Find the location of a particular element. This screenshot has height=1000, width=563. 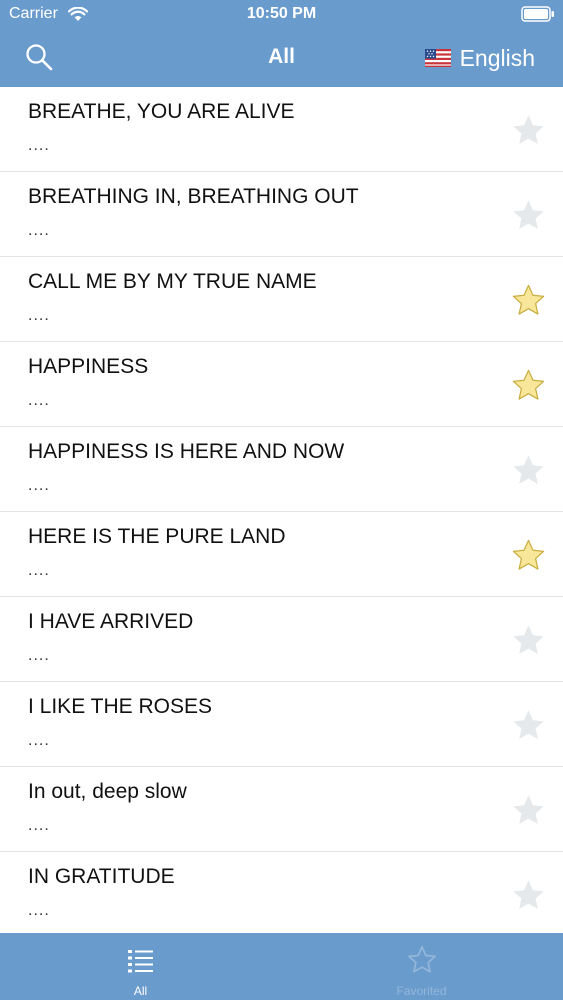

item-title: I HAVE ARRIVED is located at coordinates (111, 621).